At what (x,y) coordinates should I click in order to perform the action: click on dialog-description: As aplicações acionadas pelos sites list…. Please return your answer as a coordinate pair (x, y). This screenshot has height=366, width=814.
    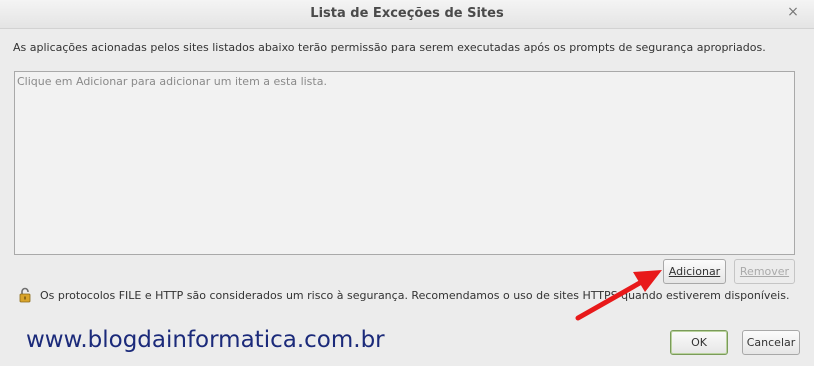
    Looking at the image, I should click on (389, 47).